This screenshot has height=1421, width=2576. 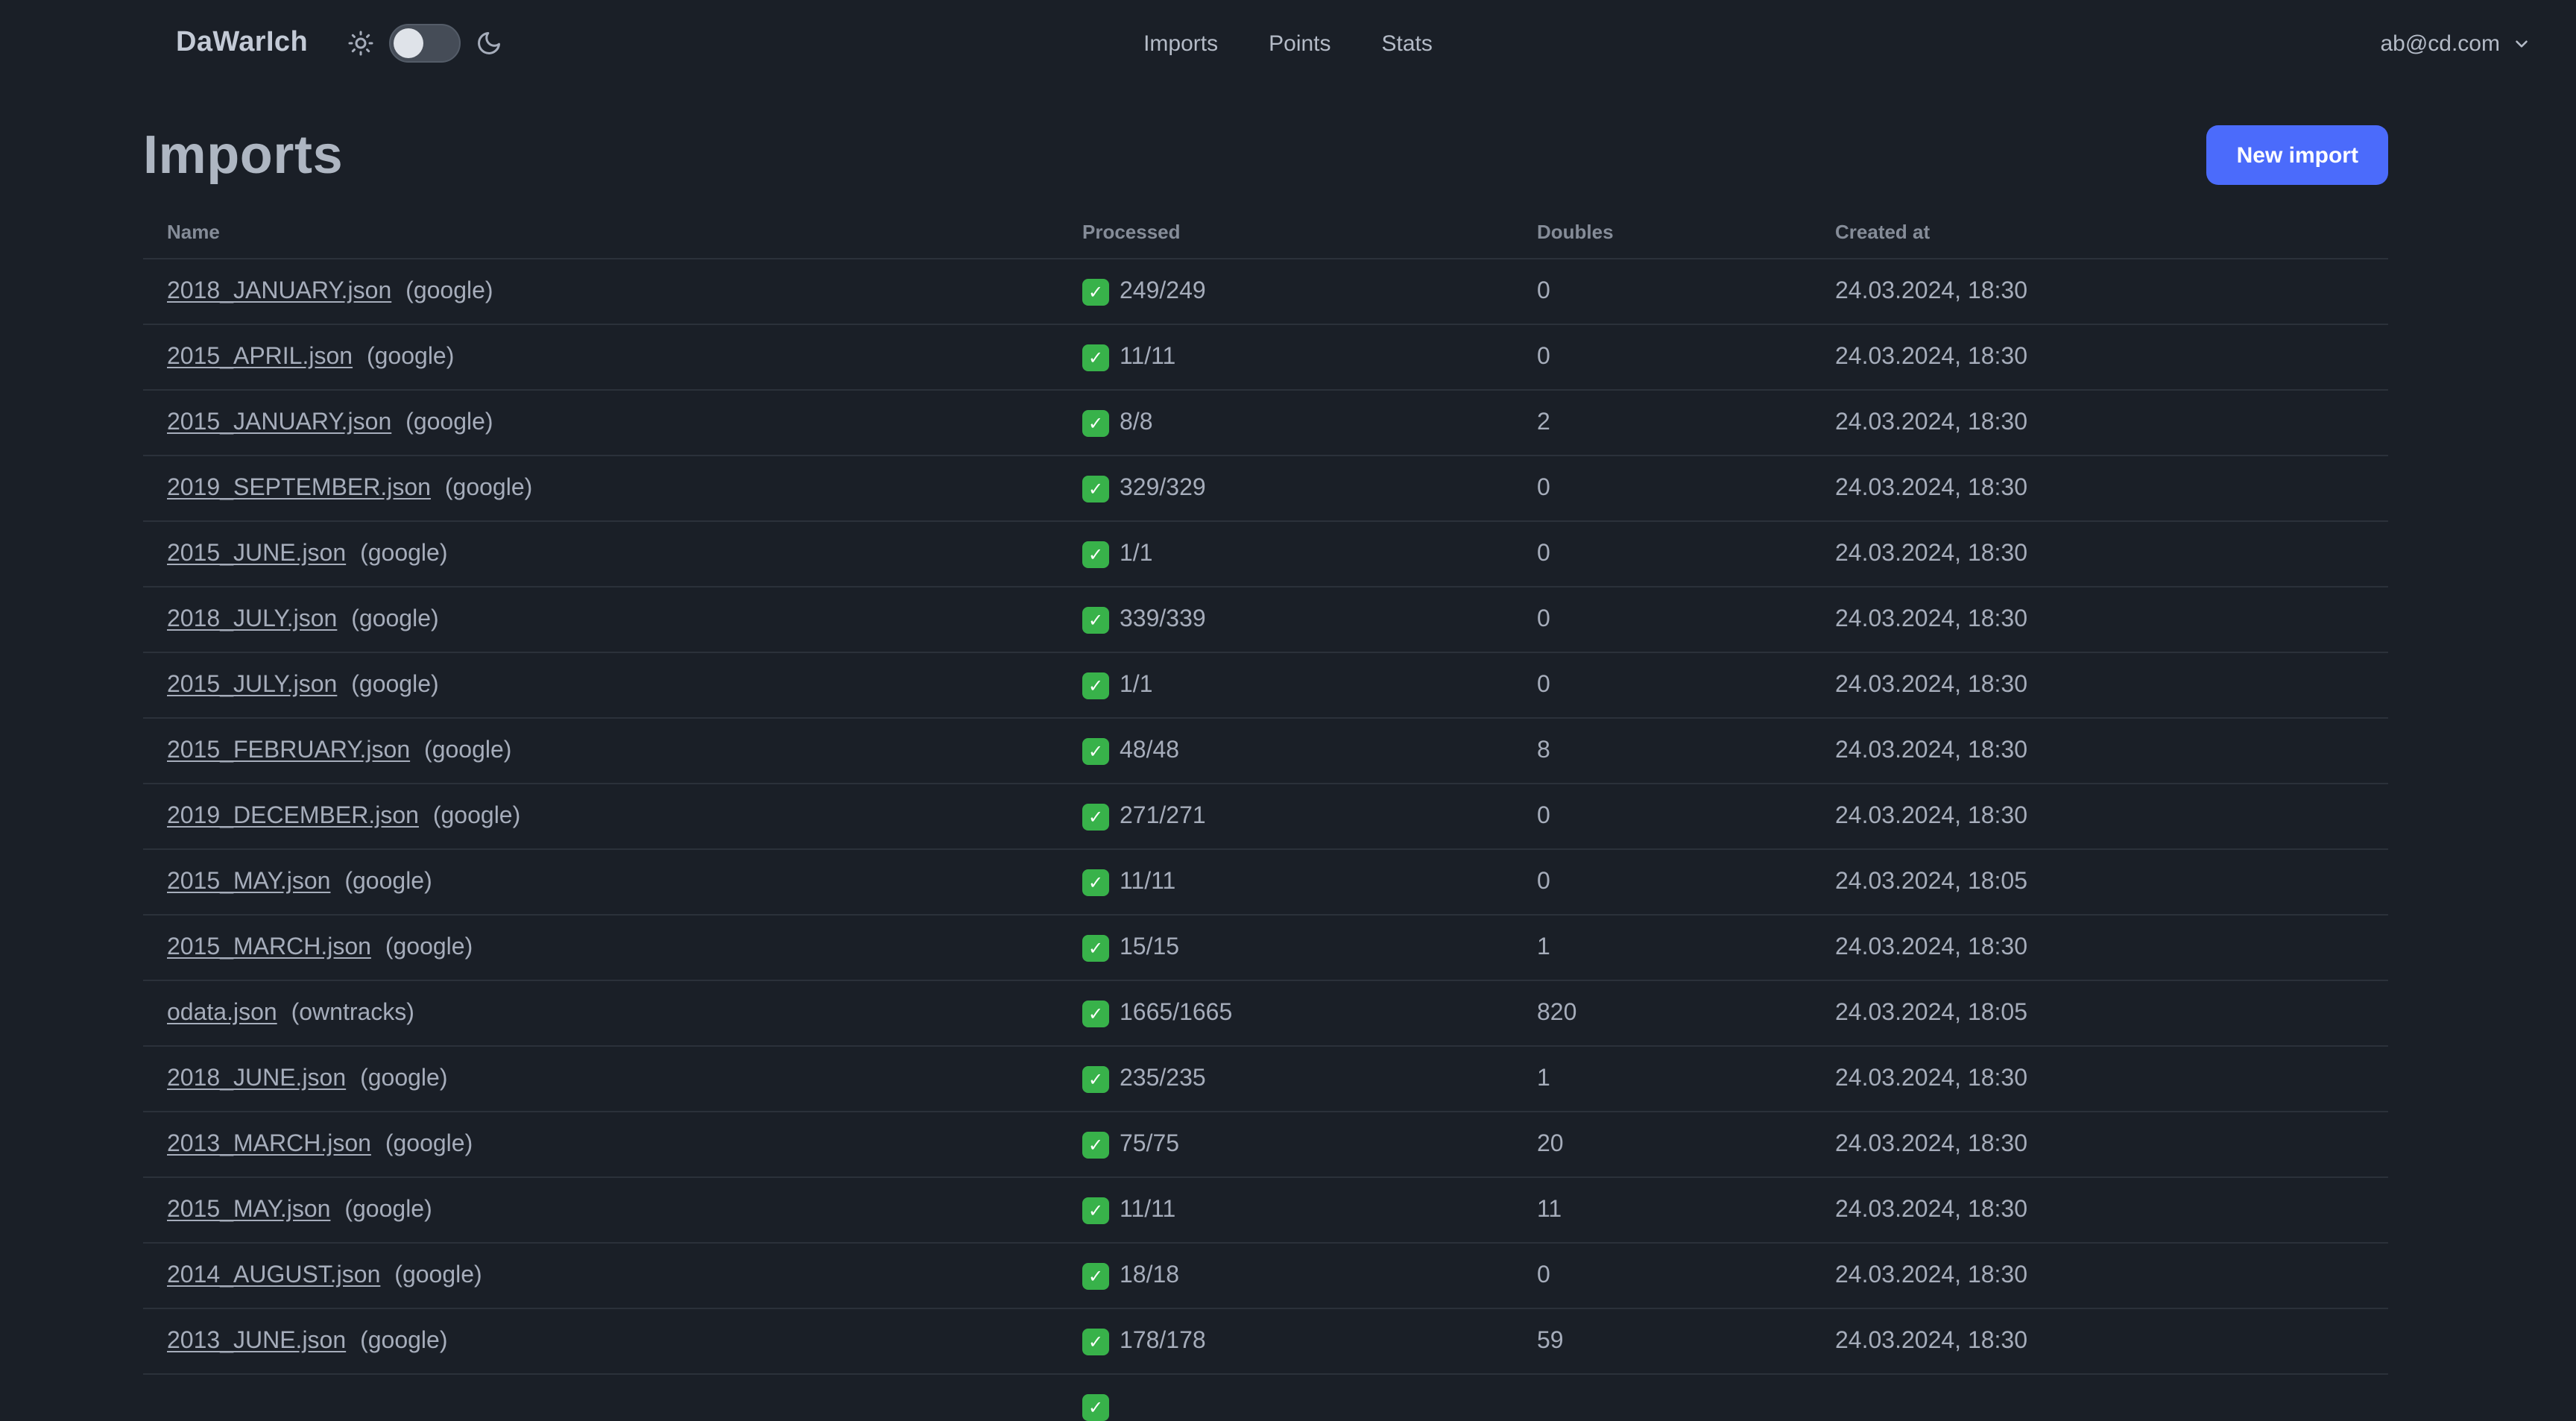 I want to click on processed-count: 329/329, so click(x=1163, y=487).